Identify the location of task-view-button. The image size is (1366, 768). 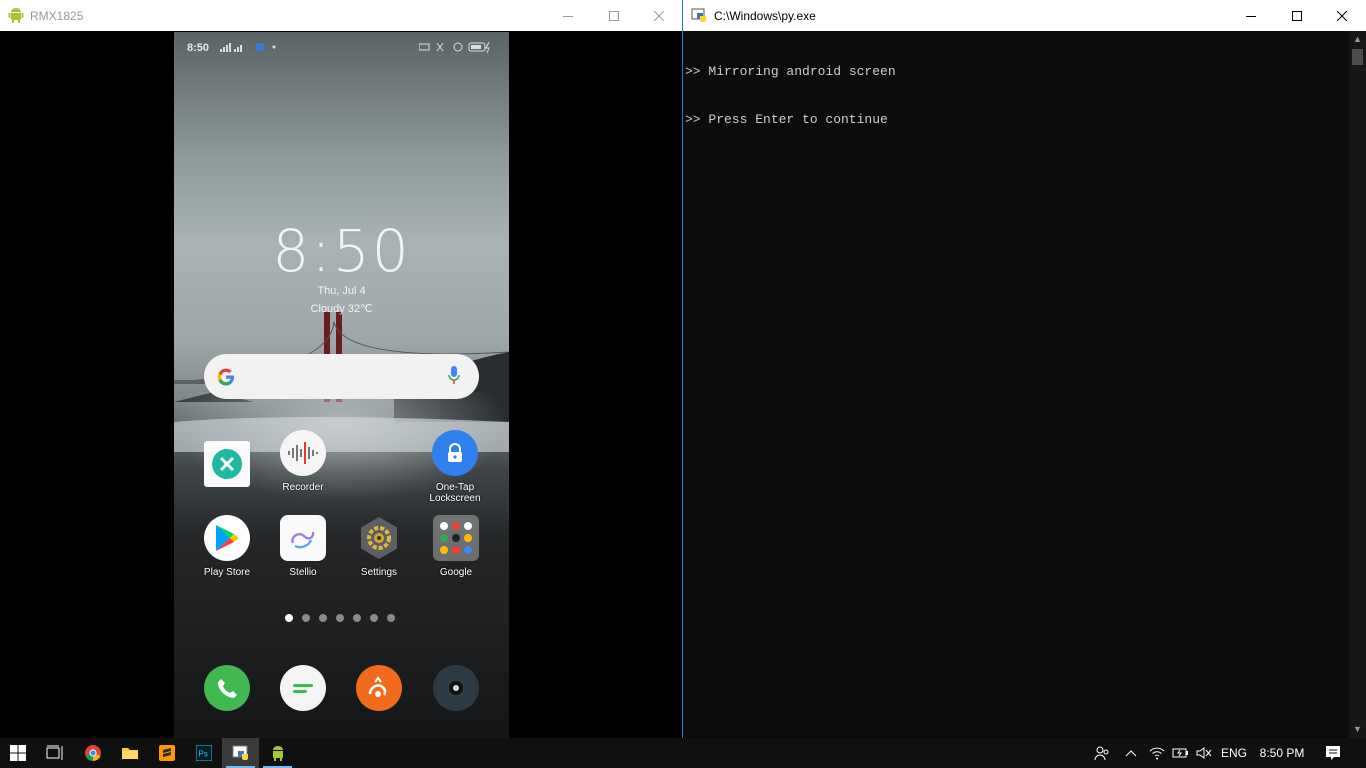
(54, 753).